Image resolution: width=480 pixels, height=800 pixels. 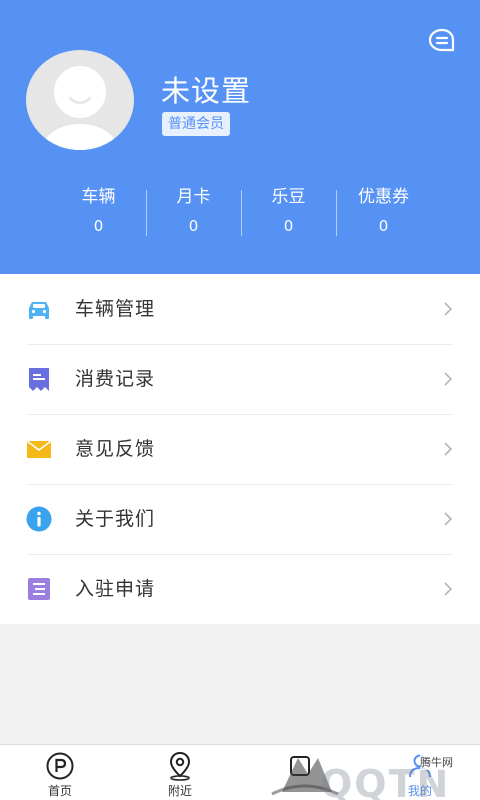 What do you see at coordinates (240, 589) in the screenshot?
I see `menu-item-settle-application: 入驻申请` at bounding box center [240, 589].